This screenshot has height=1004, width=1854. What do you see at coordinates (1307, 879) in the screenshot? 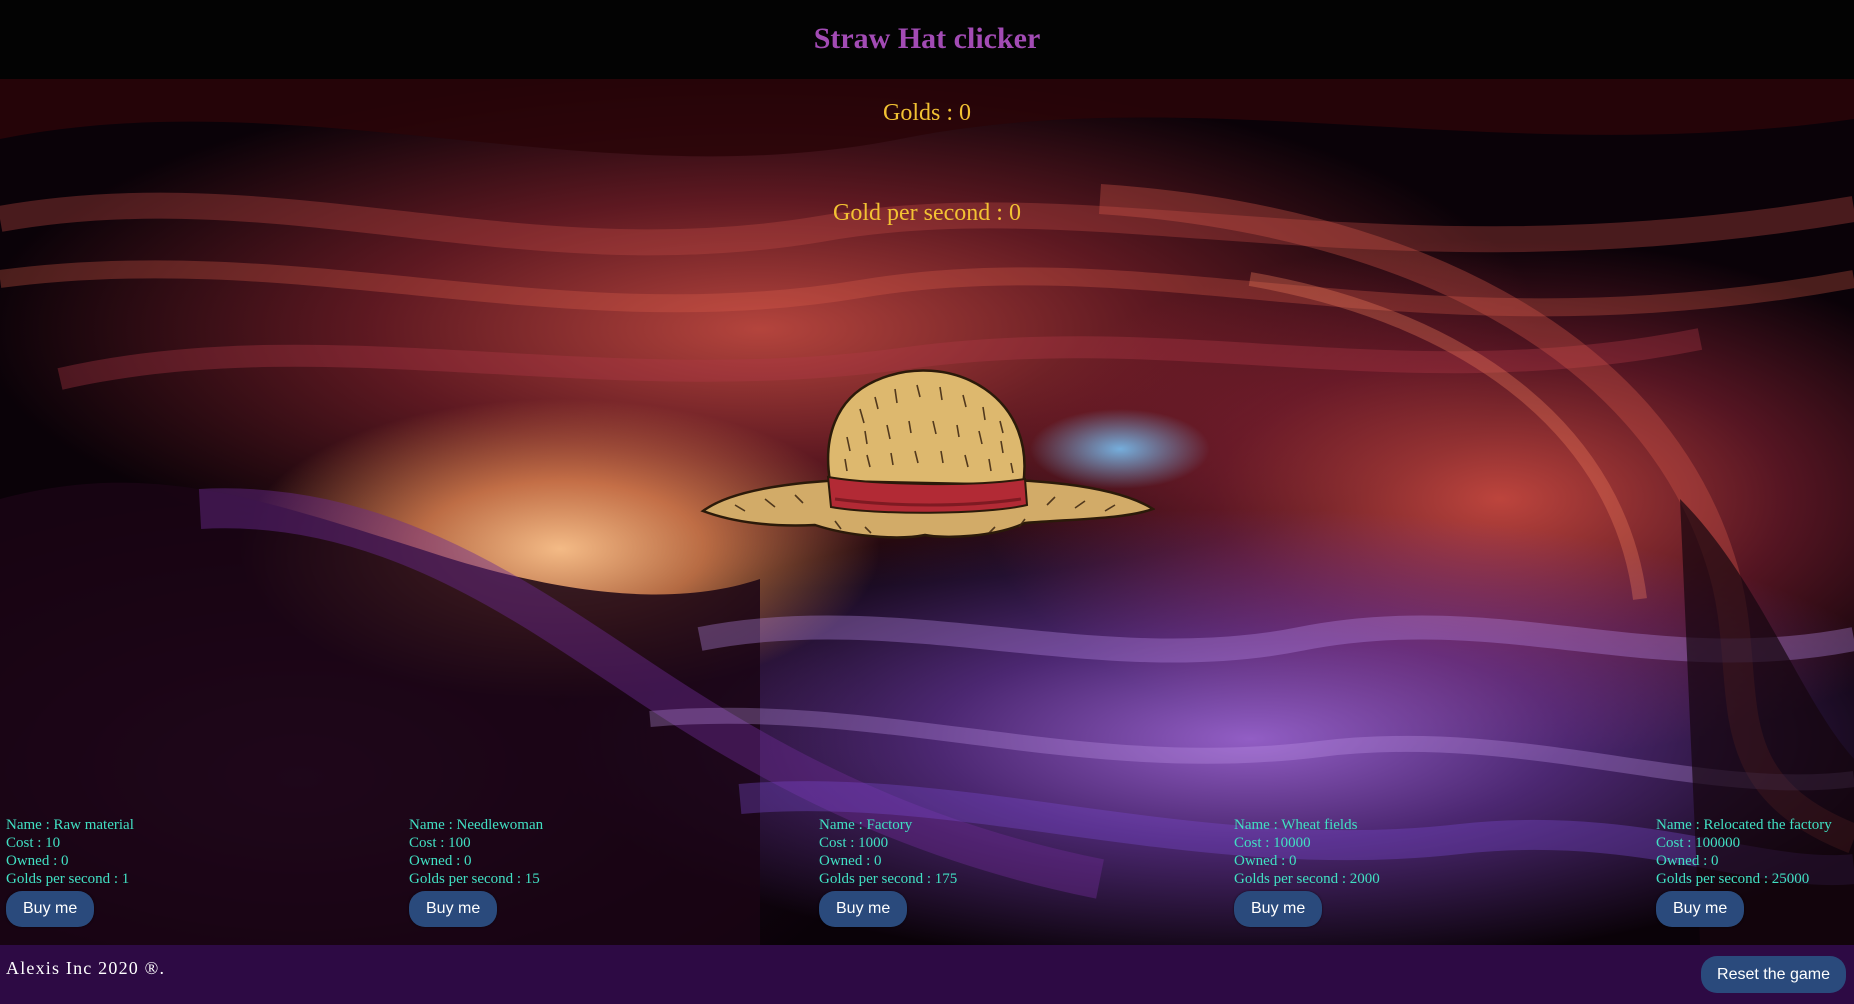
I see `item-gps: Golds per second : 2000` at bounding box center [1307, 879].